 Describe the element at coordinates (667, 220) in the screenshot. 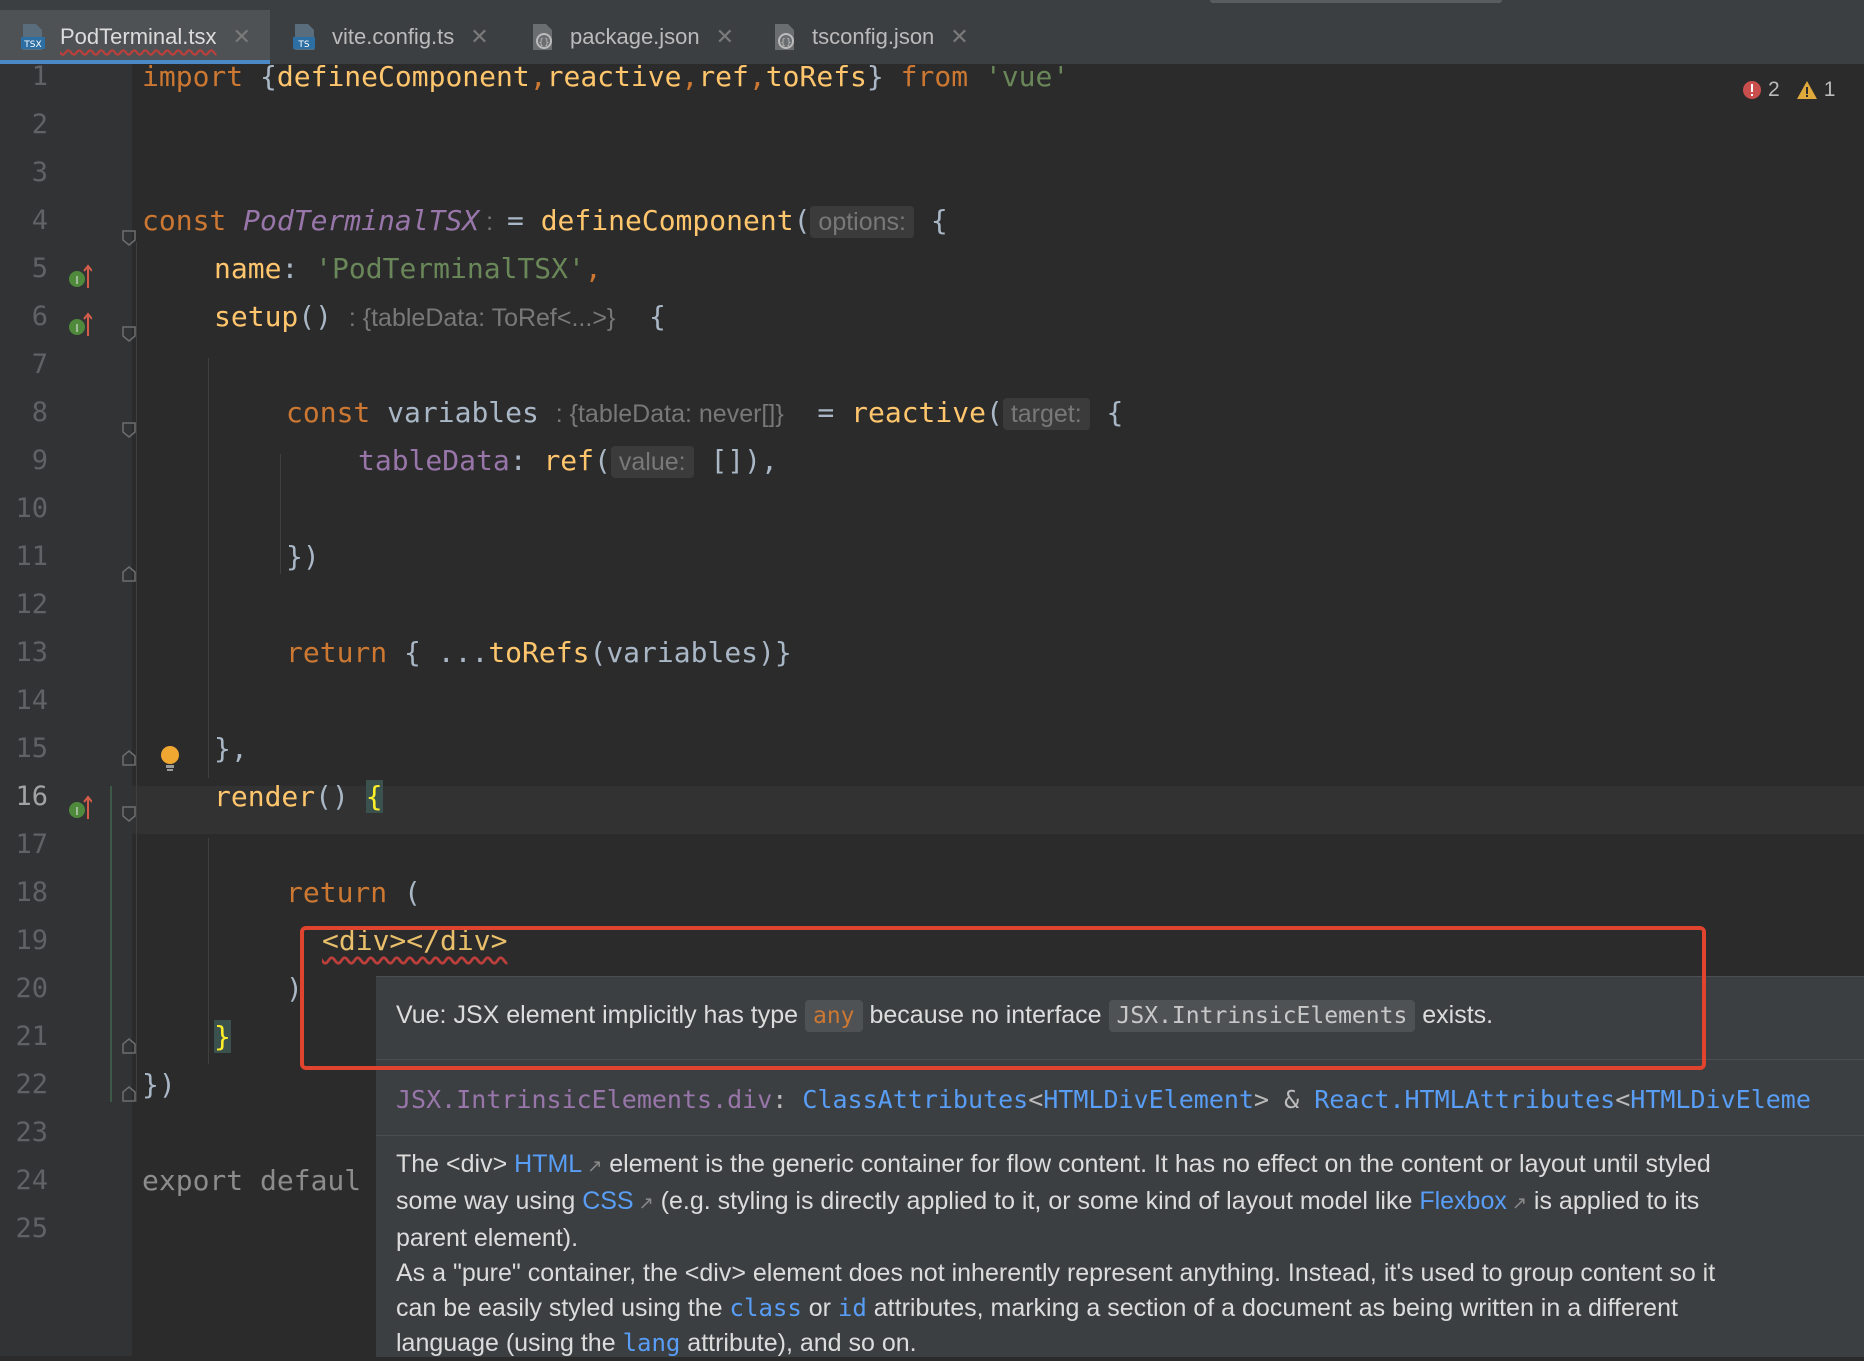

I see `fn: defineComponent` at that location.